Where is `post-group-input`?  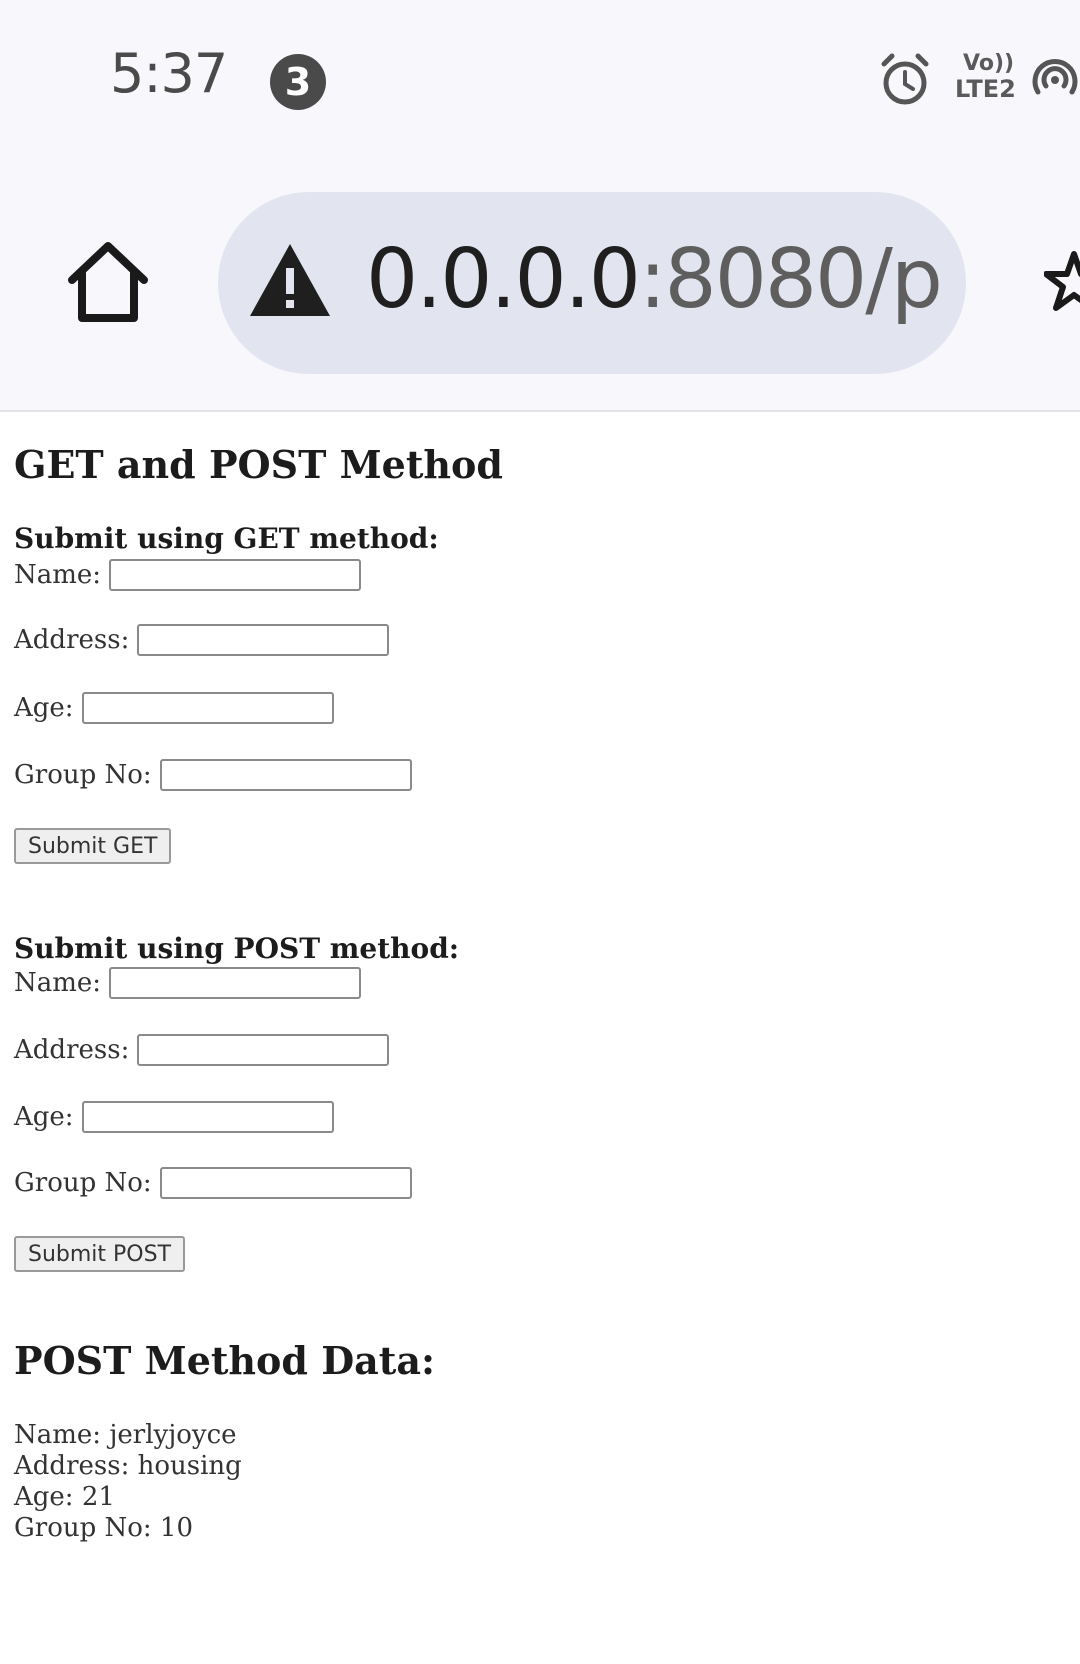 post-group-input is located at coordinates (285, 1183).